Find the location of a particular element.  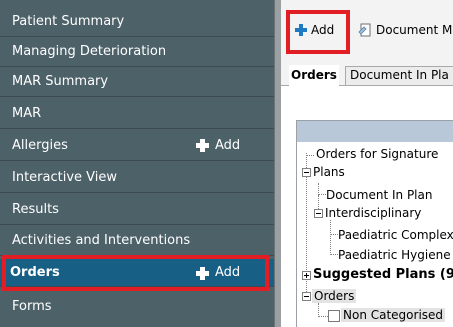

orders-tabs: Orders Document In Pla is located at coordinates (367, 73).